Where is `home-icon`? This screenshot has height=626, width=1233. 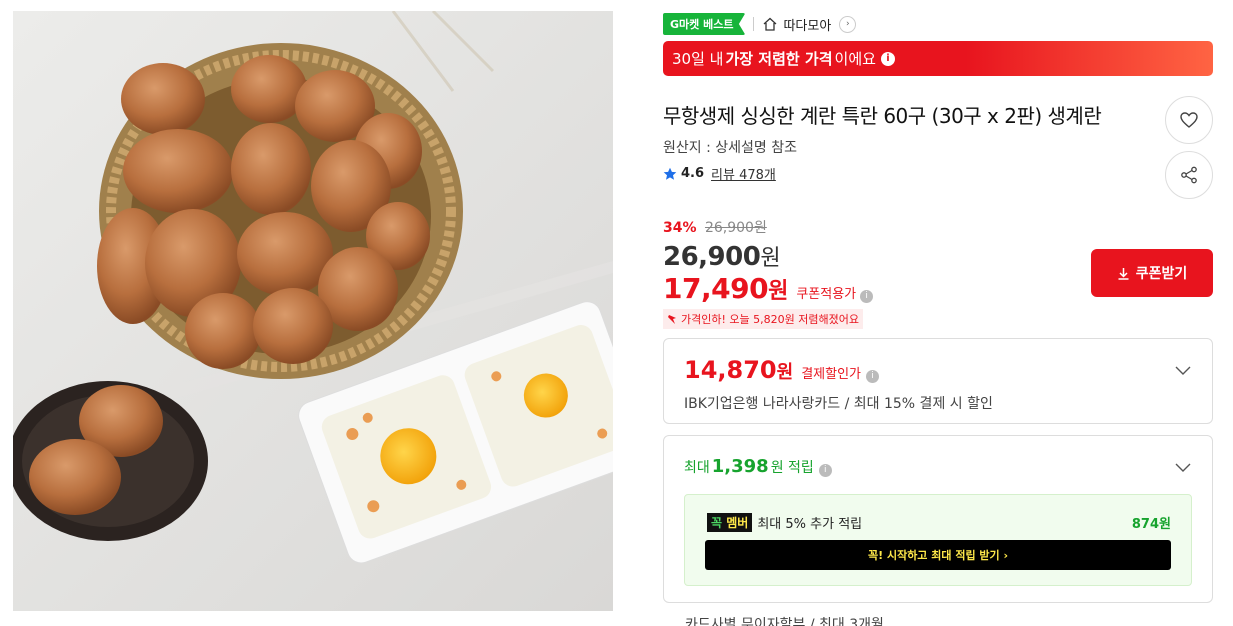
home-icon is located at coordinates (770, 24).